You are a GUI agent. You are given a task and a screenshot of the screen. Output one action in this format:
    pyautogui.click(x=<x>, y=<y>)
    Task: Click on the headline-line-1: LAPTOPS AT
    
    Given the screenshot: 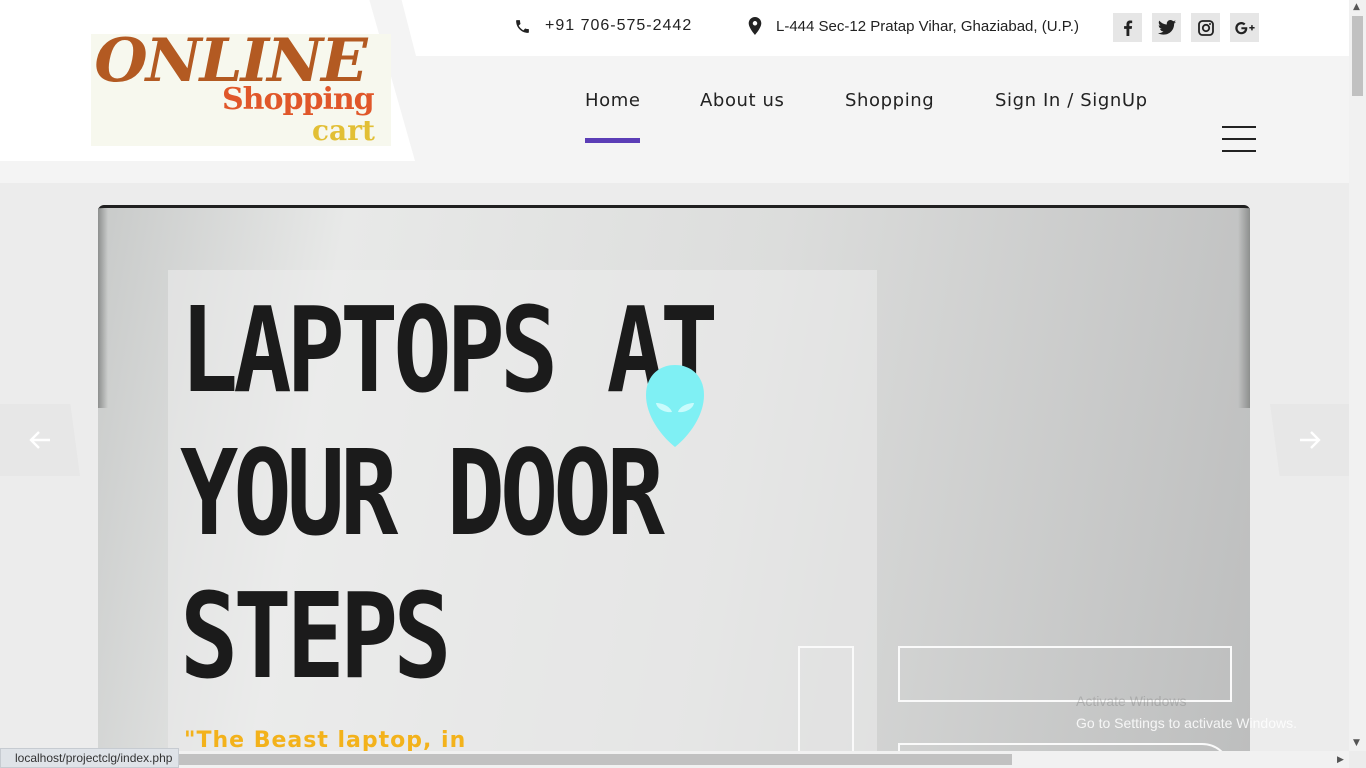 What is the action you would take?
    pyautogui.click(x=449, y=350)
    